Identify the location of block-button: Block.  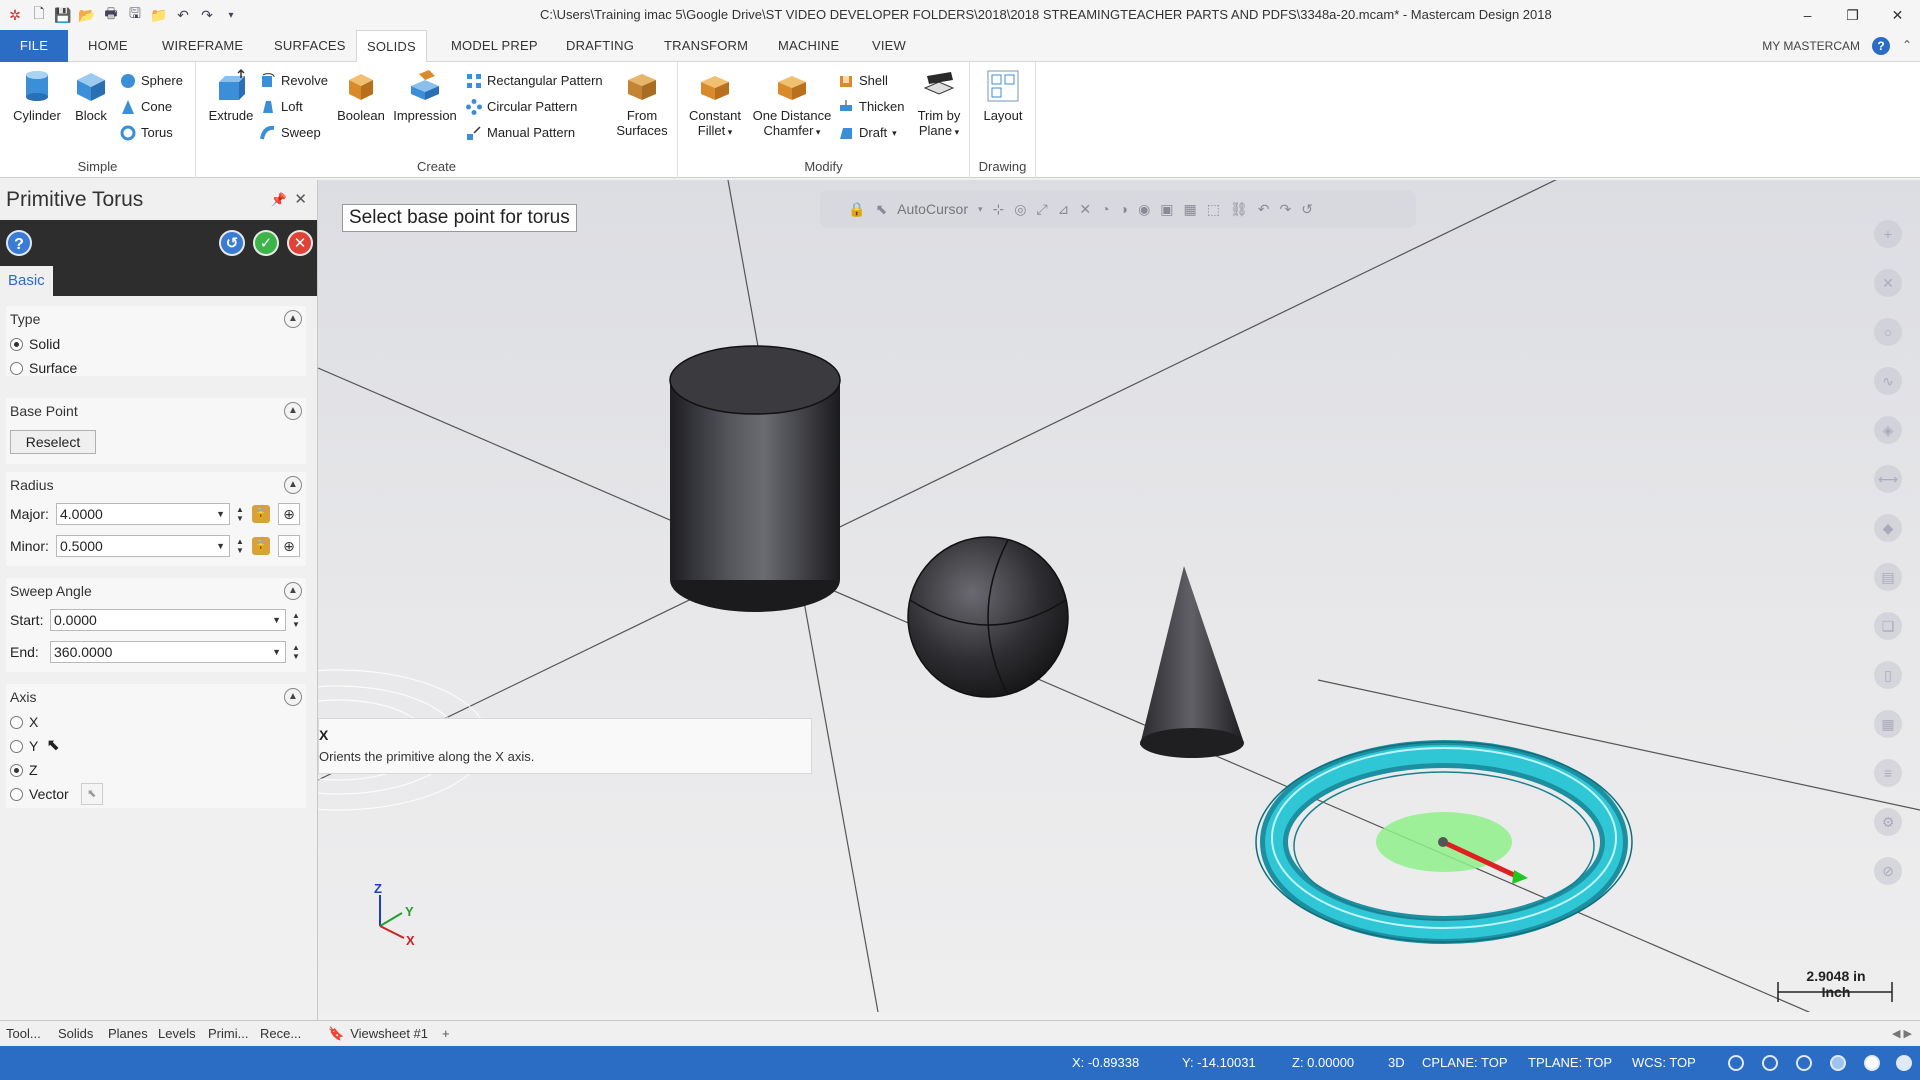
(91, 95).